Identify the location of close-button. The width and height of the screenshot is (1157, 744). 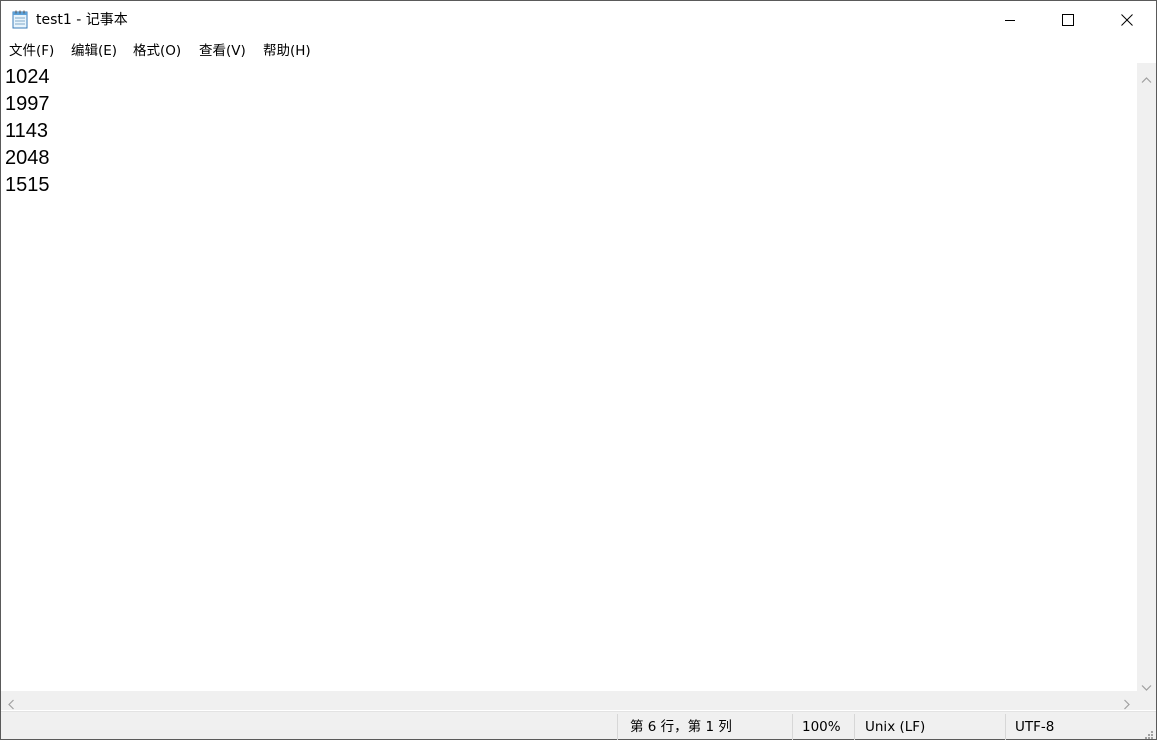
(1127, 20).